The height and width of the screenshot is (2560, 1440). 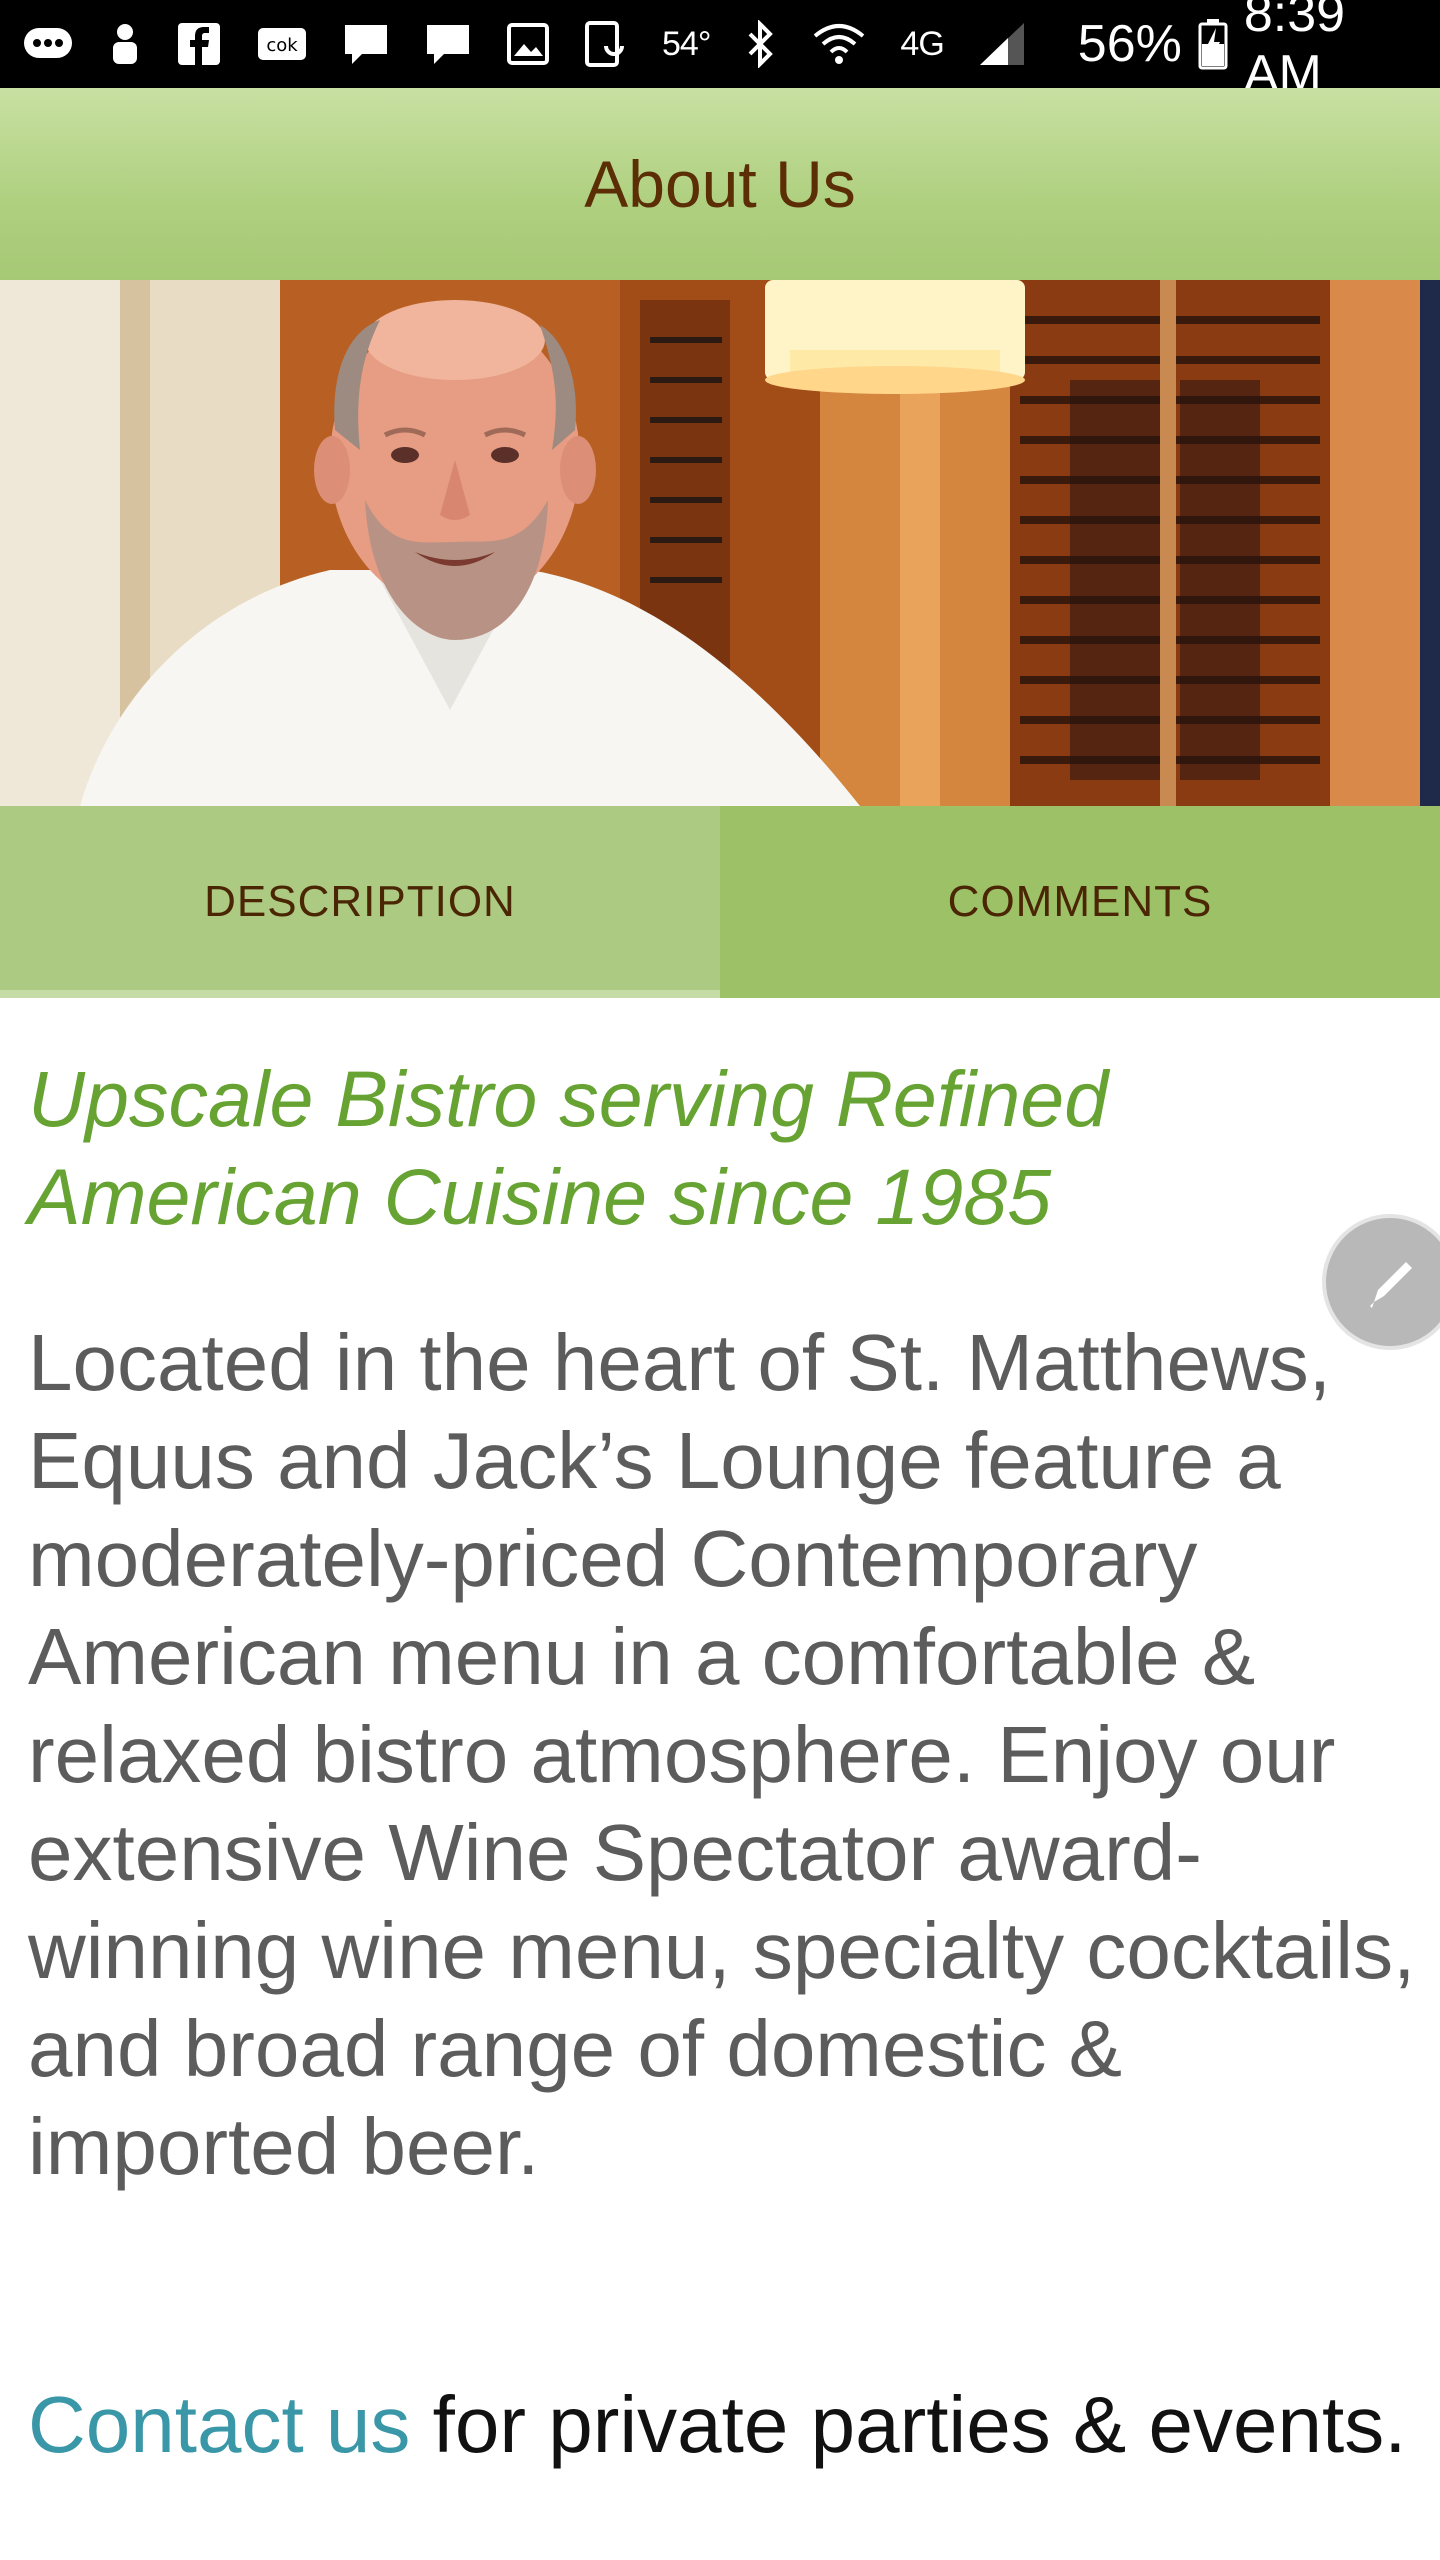 I want to click on signal-icon, so click(x=1003, y=44).